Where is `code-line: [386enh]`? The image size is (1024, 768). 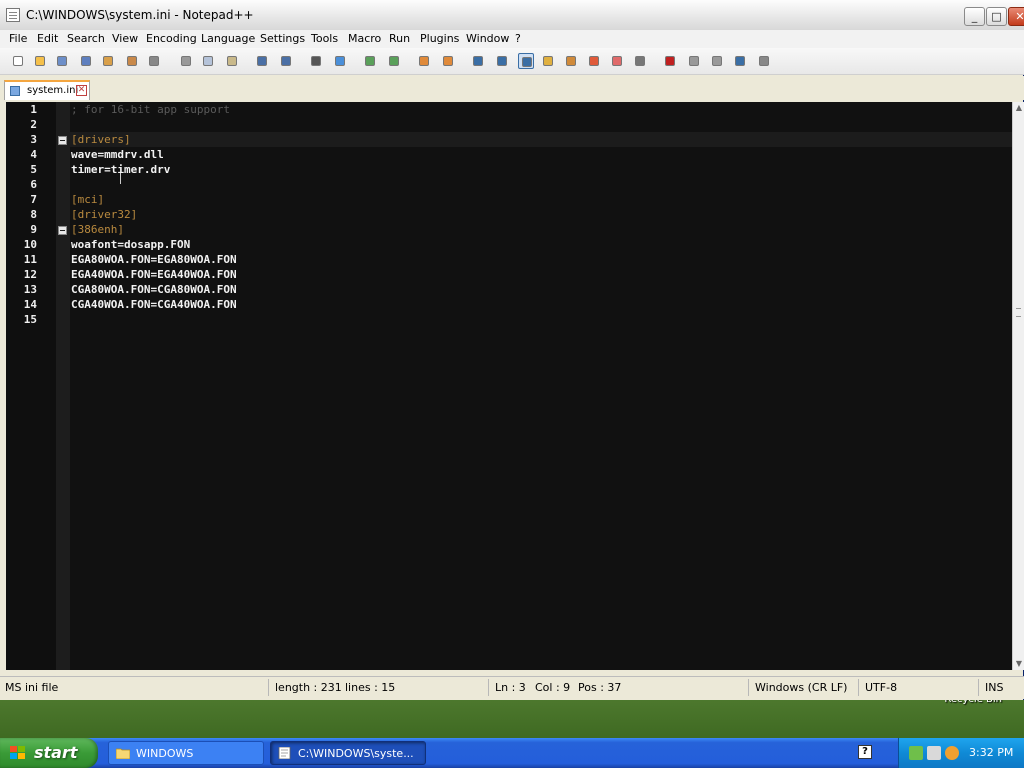
code-line: [386enh] is located at coordinates (97, 229).